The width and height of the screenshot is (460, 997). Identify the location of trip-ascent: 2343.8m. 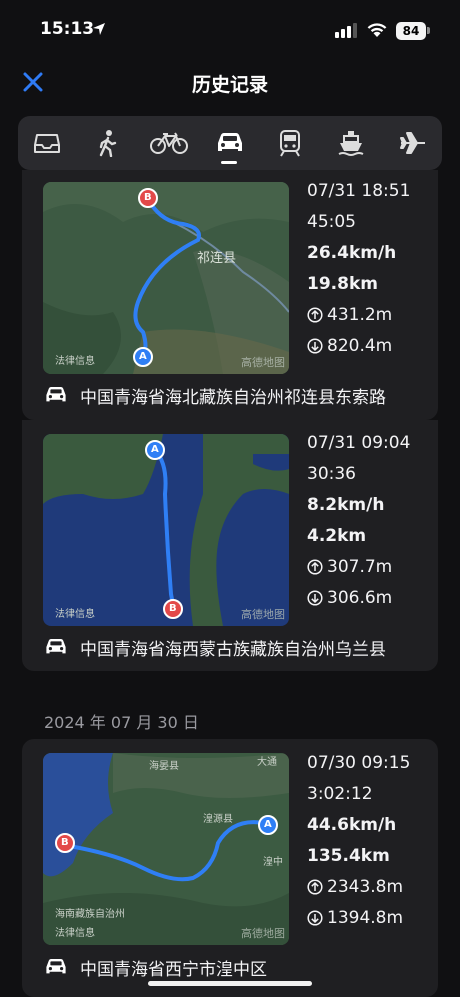
(372, 887).